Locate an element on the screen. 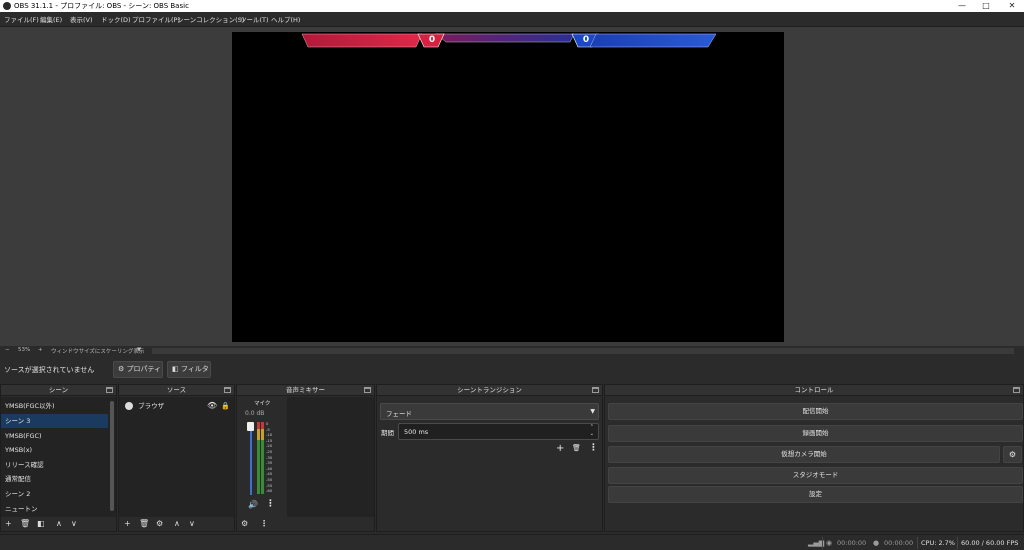 Image resolution: width=1024 pixels, height=550 pixels. start-recording-button: 録画開始 is located at coordinates (815, 433).